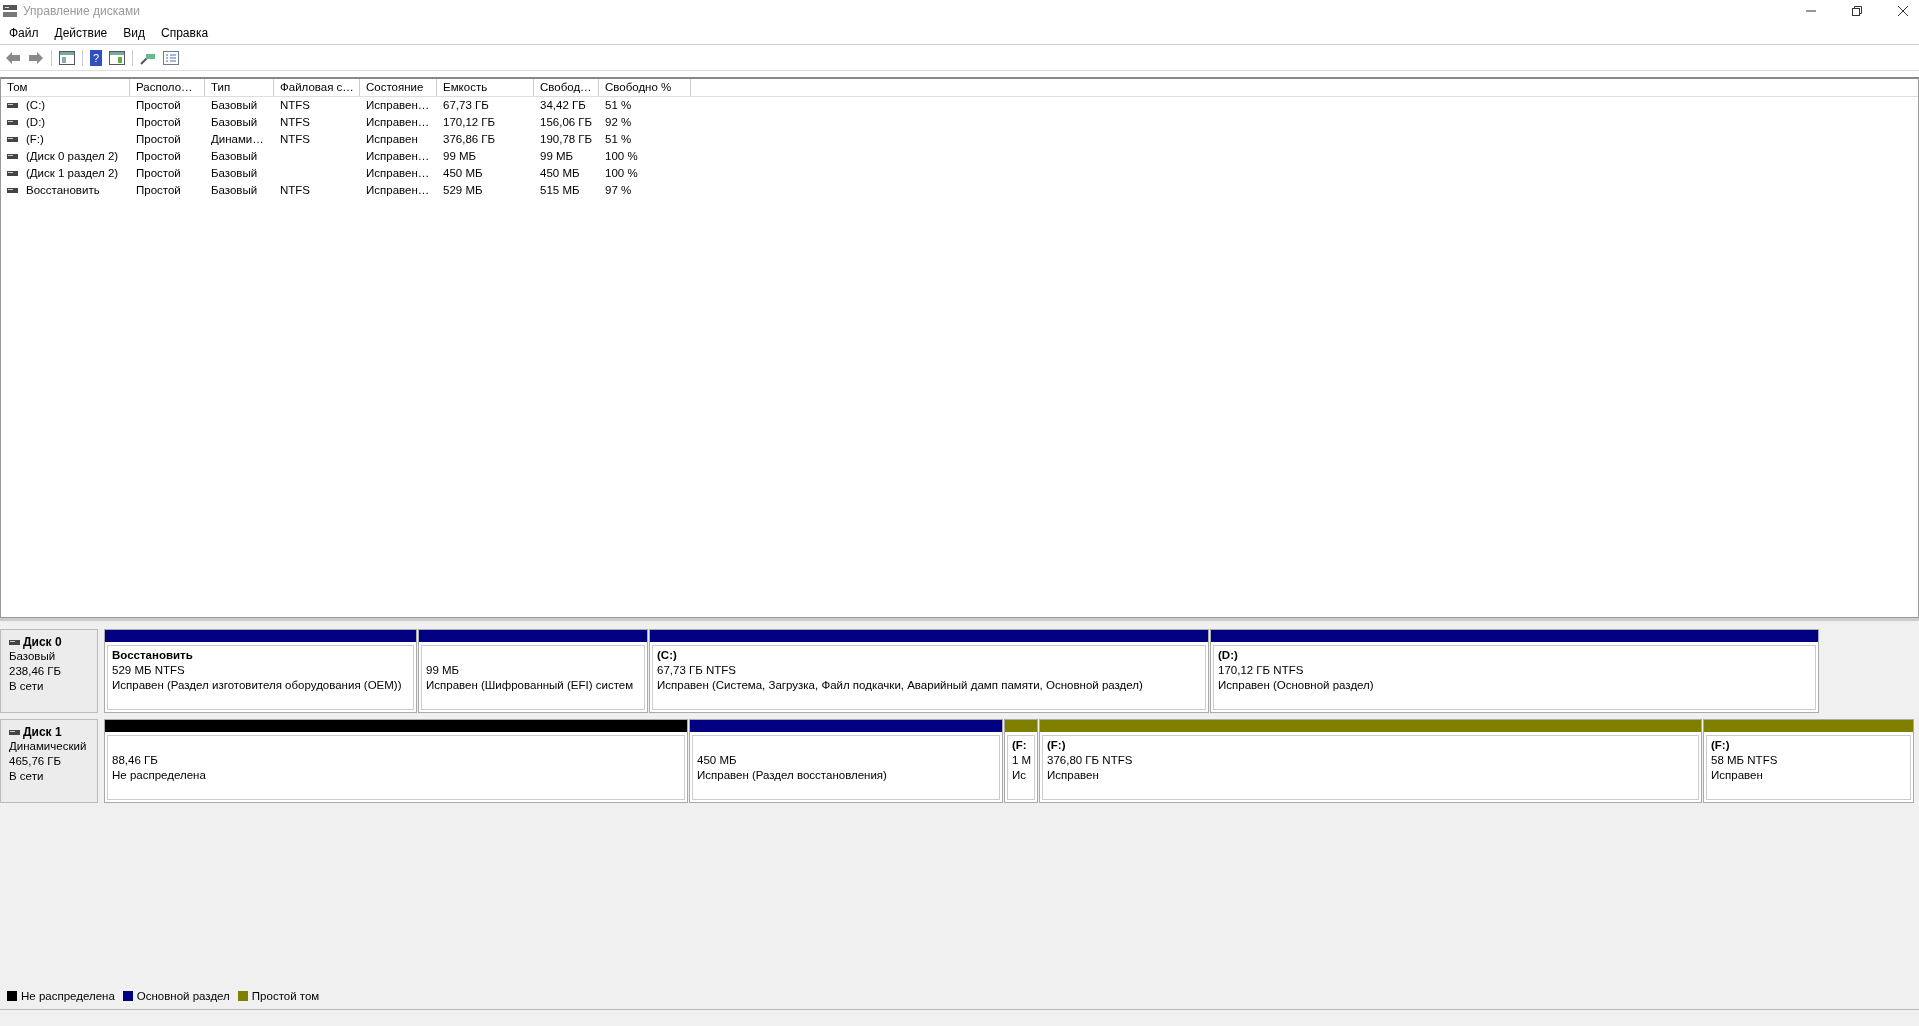 This screenshot has width=1919, height=1026. Describe the element at coordinates (134, 33) in the screenshot. I see `menu-item: Вид` at that location.